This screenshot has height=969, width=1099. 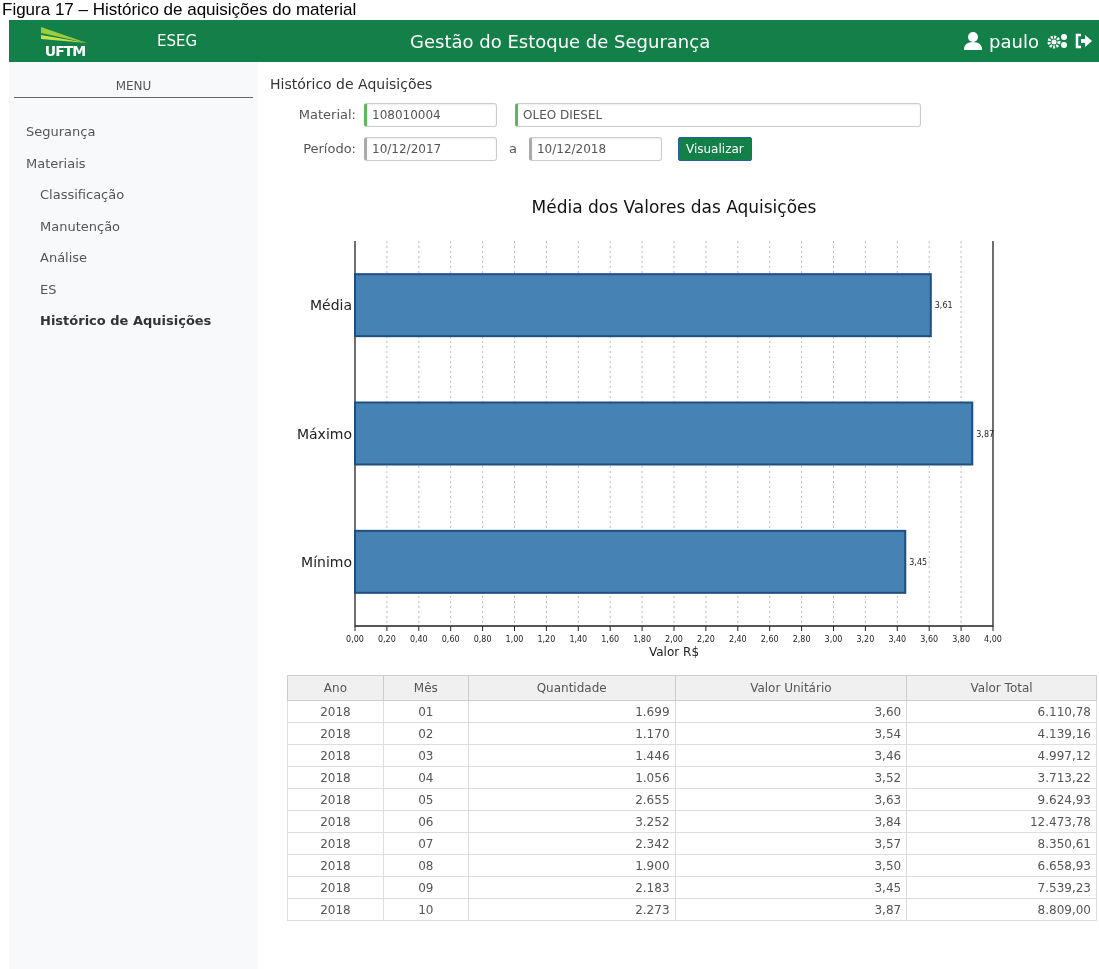 What do you see at coordinates (737, 639) in the screenshot?
I see `tick-label: 2,40` at bounding box center [737, 639].